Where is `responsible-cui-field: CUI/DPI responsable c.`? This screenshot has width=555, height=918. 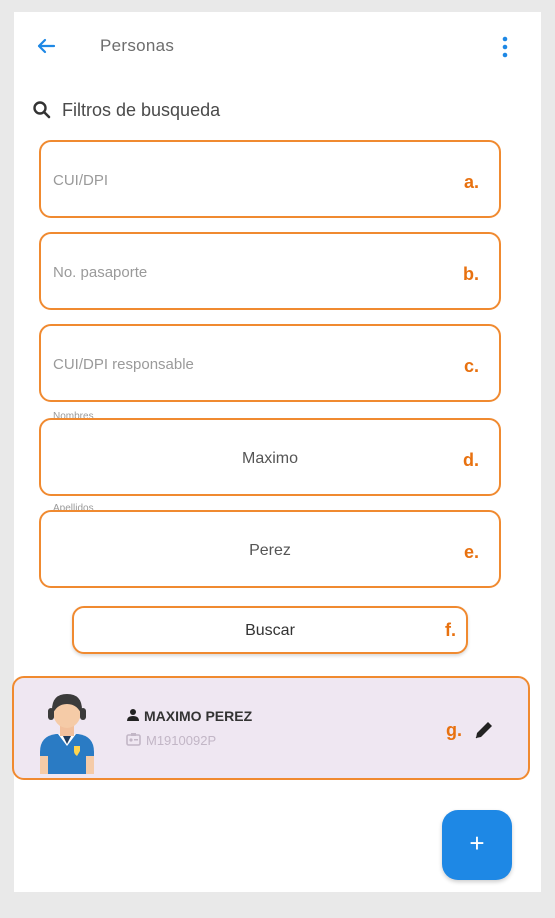
responsible-cui-field: CUI/DPI responsable c. is located at coordinates (270, 363).